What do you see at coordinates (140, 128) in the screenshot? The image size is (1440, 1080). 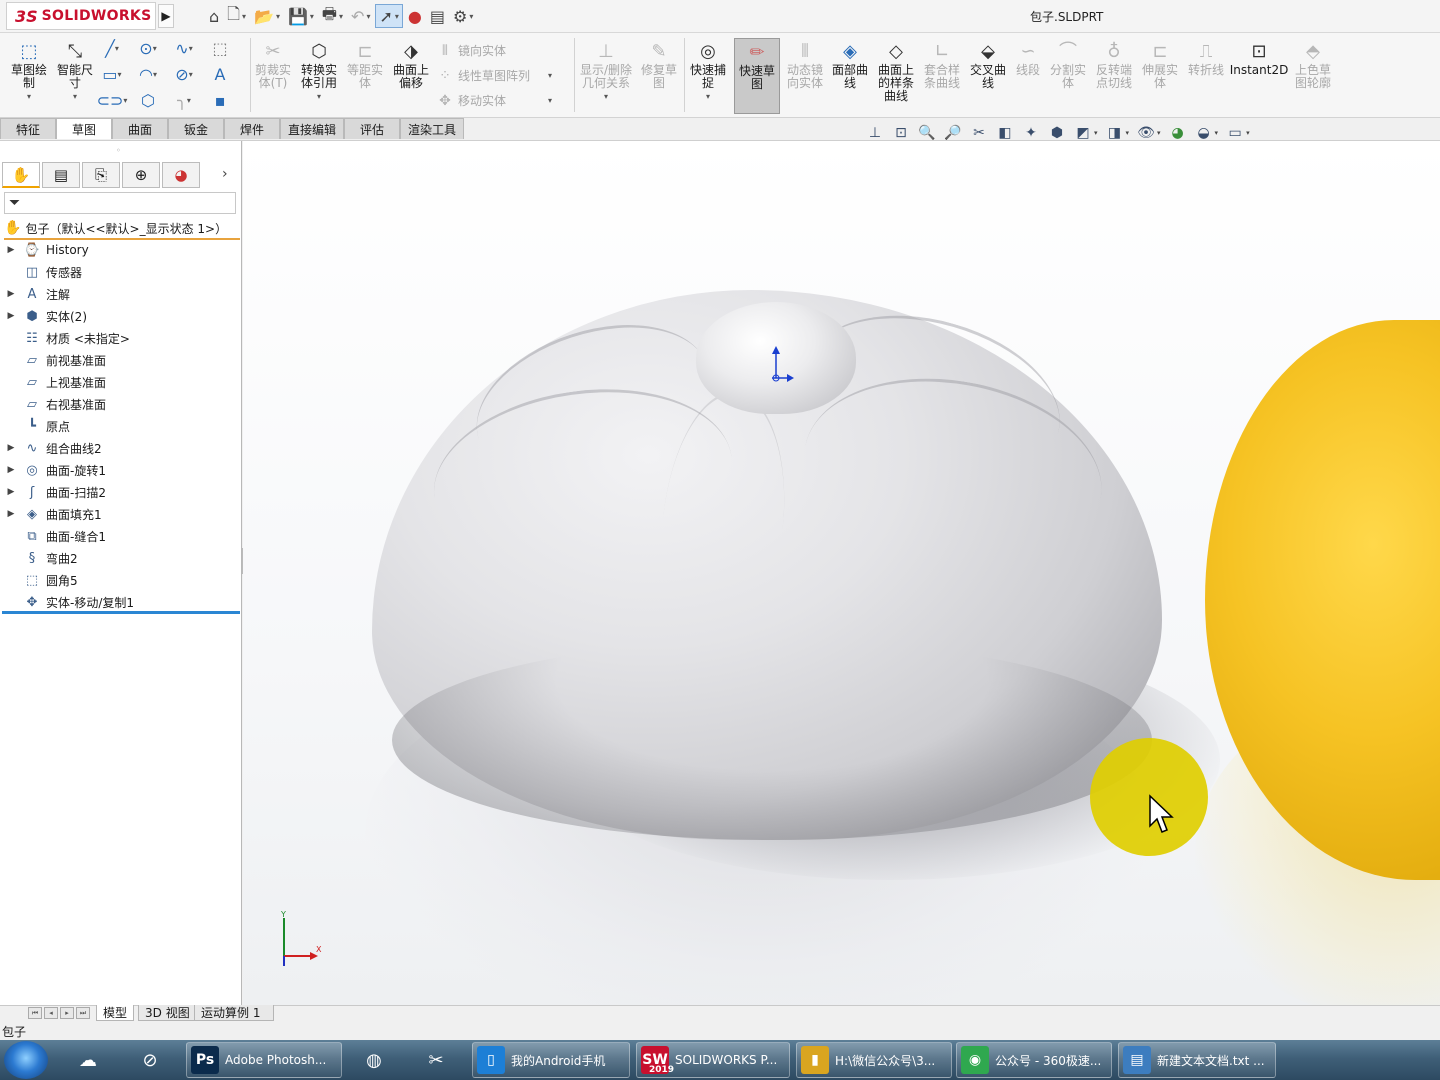 I see `tab-surfaces: 曲面` at bounding box center [140, 128].